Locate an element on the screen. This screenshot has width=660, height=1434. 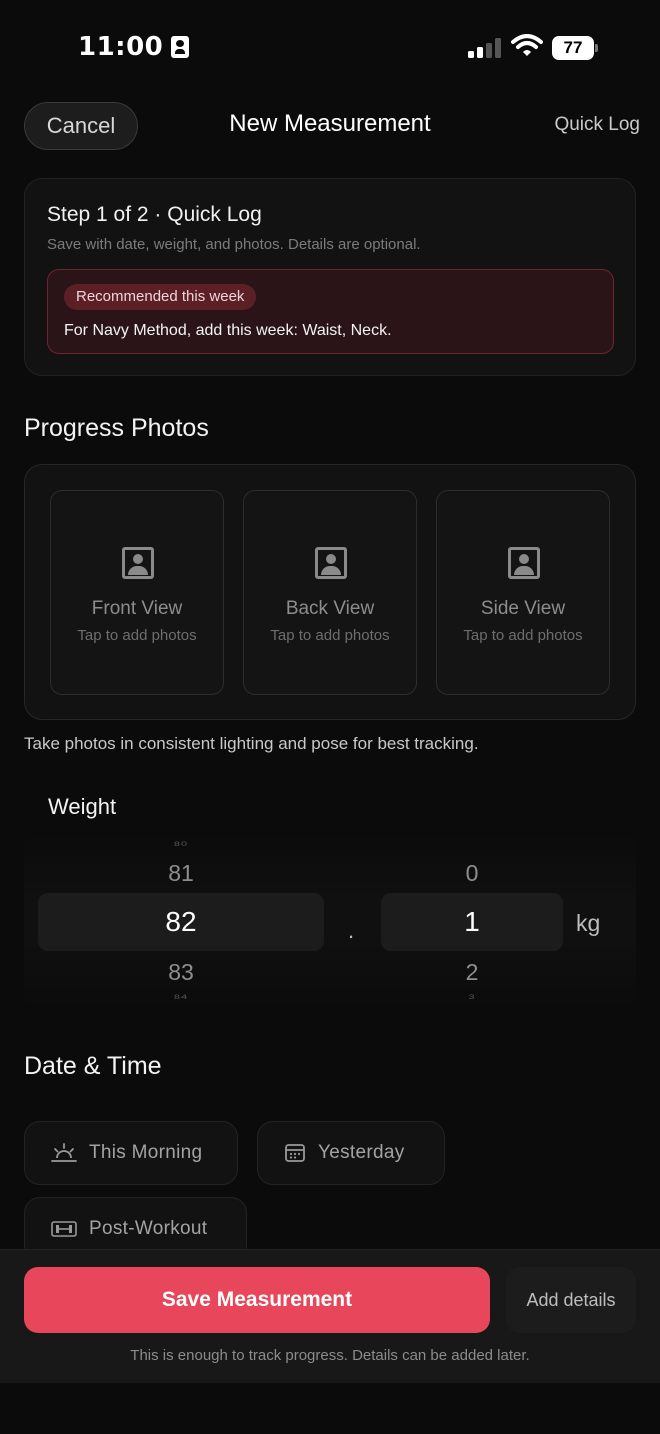
date-time-heading: Date & Time is located at coordinates (93, 1066).